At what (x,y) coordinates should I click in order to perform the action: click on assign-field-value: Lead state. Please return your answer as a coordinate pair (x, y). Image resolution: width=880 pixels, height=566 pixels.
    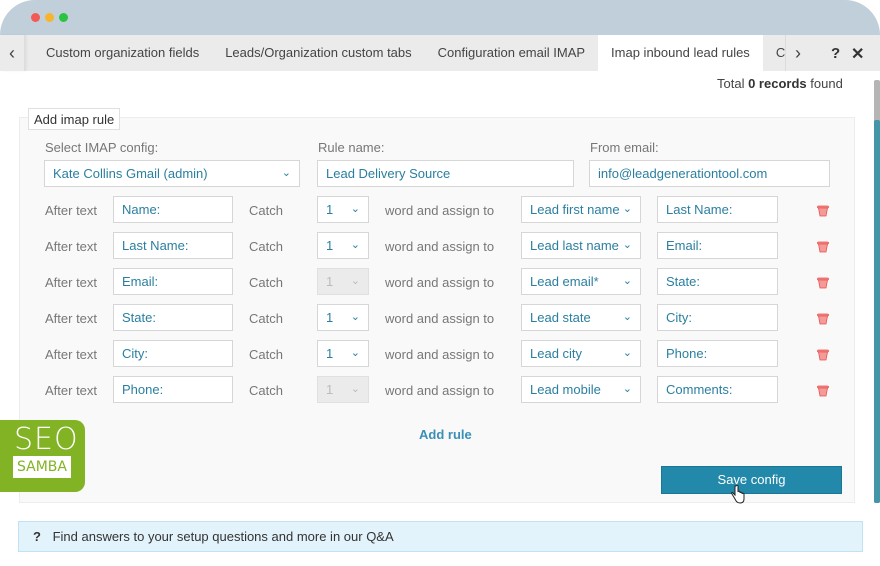
    Looking at the image, I should click on (560, 317).